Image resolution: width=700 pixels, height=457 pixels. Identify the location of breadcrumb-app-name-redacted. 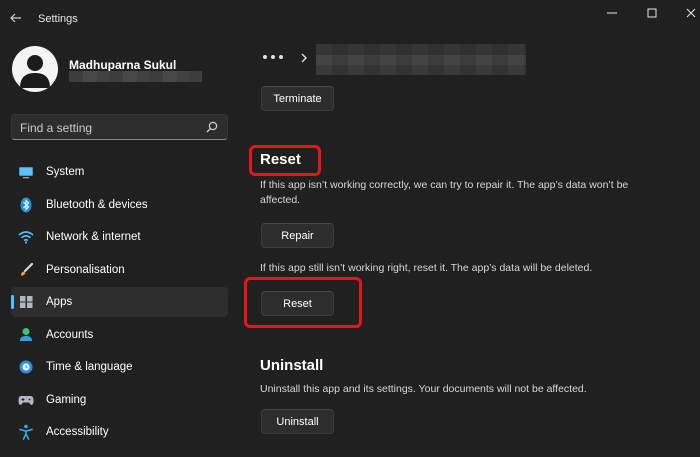
(421, 59).